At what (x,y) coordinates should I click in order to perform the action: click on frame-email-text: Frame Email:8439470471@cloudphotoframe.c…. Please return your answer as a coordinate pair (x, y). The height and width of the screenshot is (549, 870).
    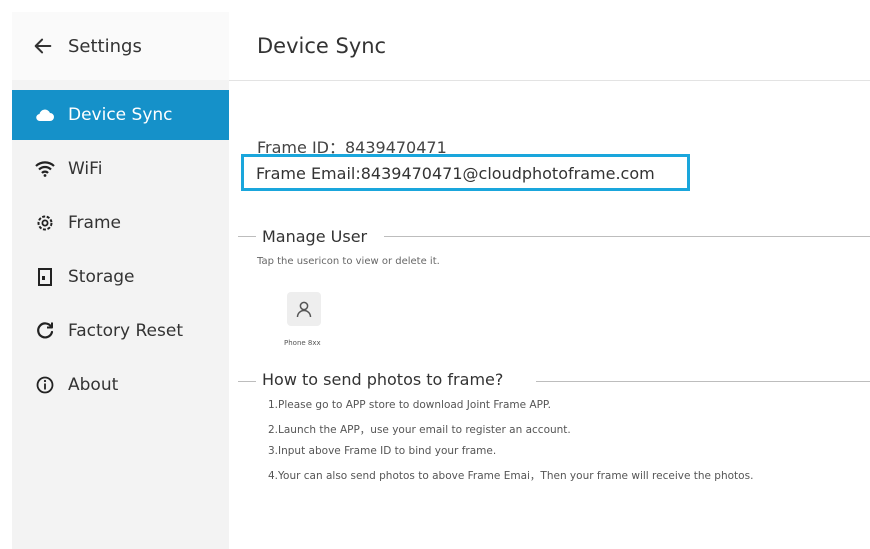
    Looking at the image, I should click on (455, 173).